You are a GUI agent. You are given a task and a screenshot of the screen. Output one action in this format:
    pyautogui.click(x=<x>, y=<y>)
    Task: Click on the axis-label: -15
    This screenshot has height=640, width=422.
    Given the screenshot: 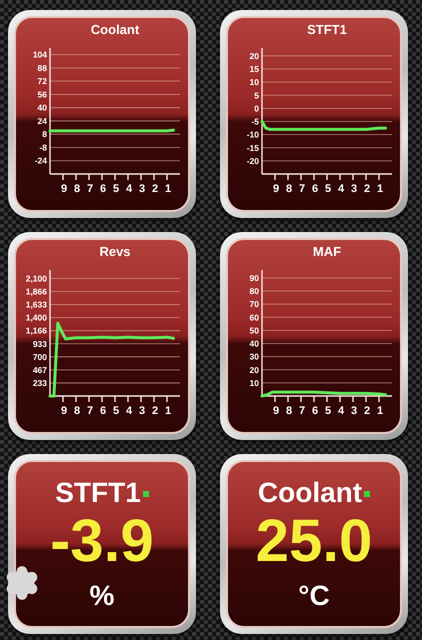 What is the action you would take?
    pyautogui.click(x=252, y=147)
    